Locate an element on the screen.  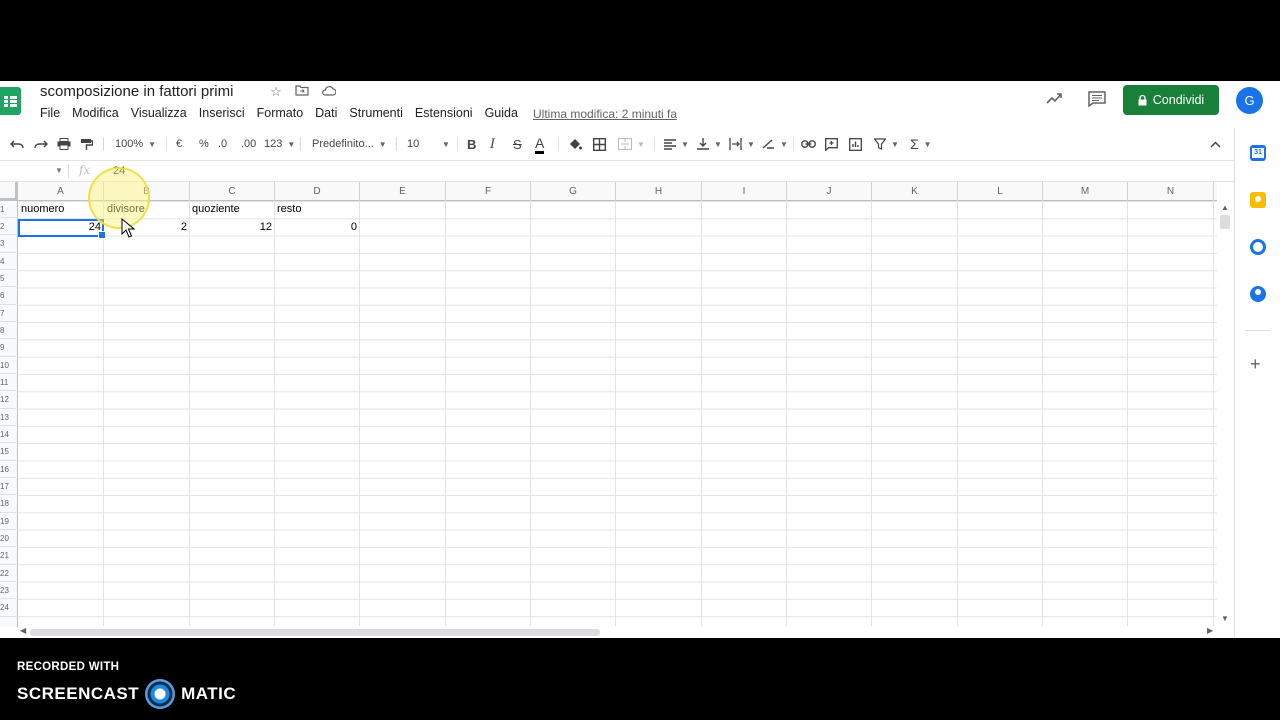
vertical-scrollbar: ▲ ▼ is located at coordinates (1225, 414).